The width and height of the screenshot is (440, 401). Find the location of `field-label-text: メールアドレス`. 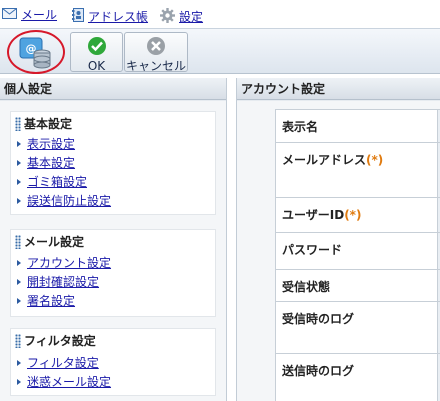

field-label-text: メールアドレス is located at coordinates (324, 160).